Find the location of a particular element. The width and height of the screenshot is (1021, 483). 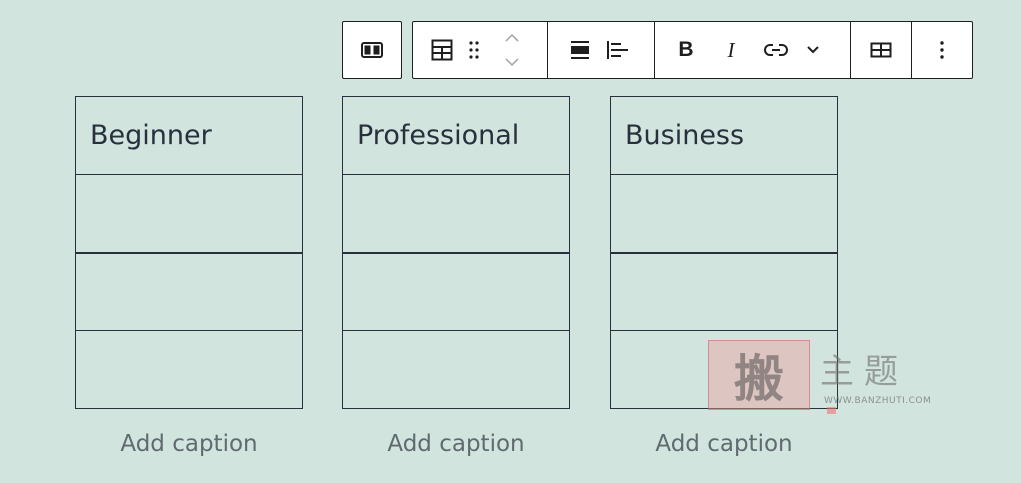

columns-icon is located at coordinates (372, 50).